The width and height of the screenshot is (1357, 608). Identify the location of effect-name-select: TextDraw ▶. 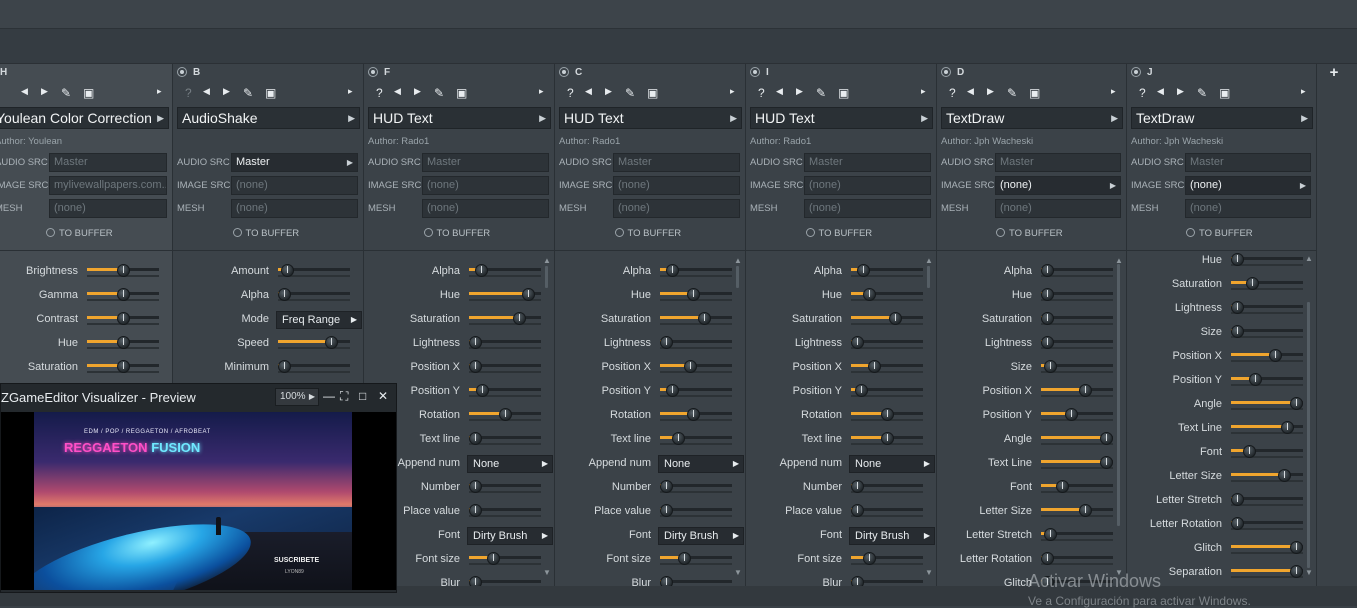
(1032, 118).